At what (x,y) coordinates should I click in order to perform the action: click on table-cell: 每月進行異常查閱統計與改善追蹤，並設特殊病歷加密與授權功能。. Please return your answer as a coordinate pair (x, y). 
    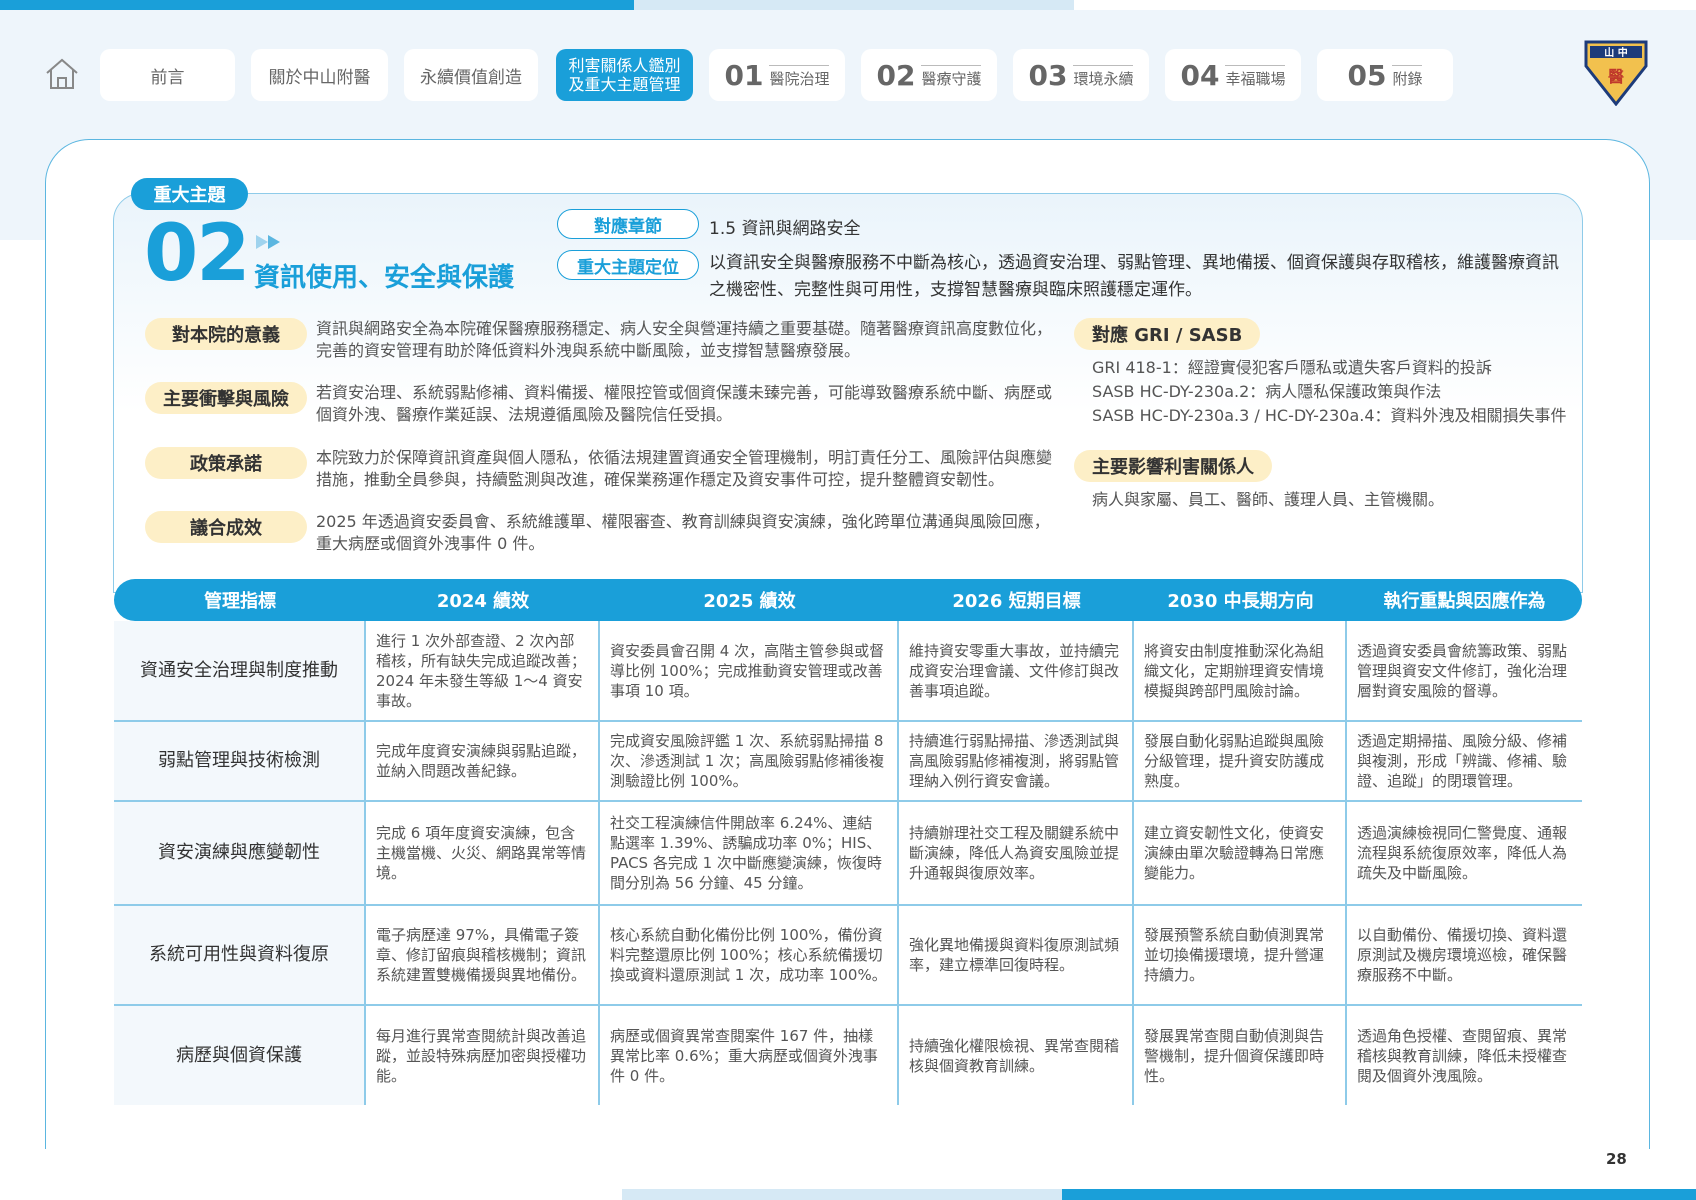
    Looking at the image, I should click on (483, 1055).